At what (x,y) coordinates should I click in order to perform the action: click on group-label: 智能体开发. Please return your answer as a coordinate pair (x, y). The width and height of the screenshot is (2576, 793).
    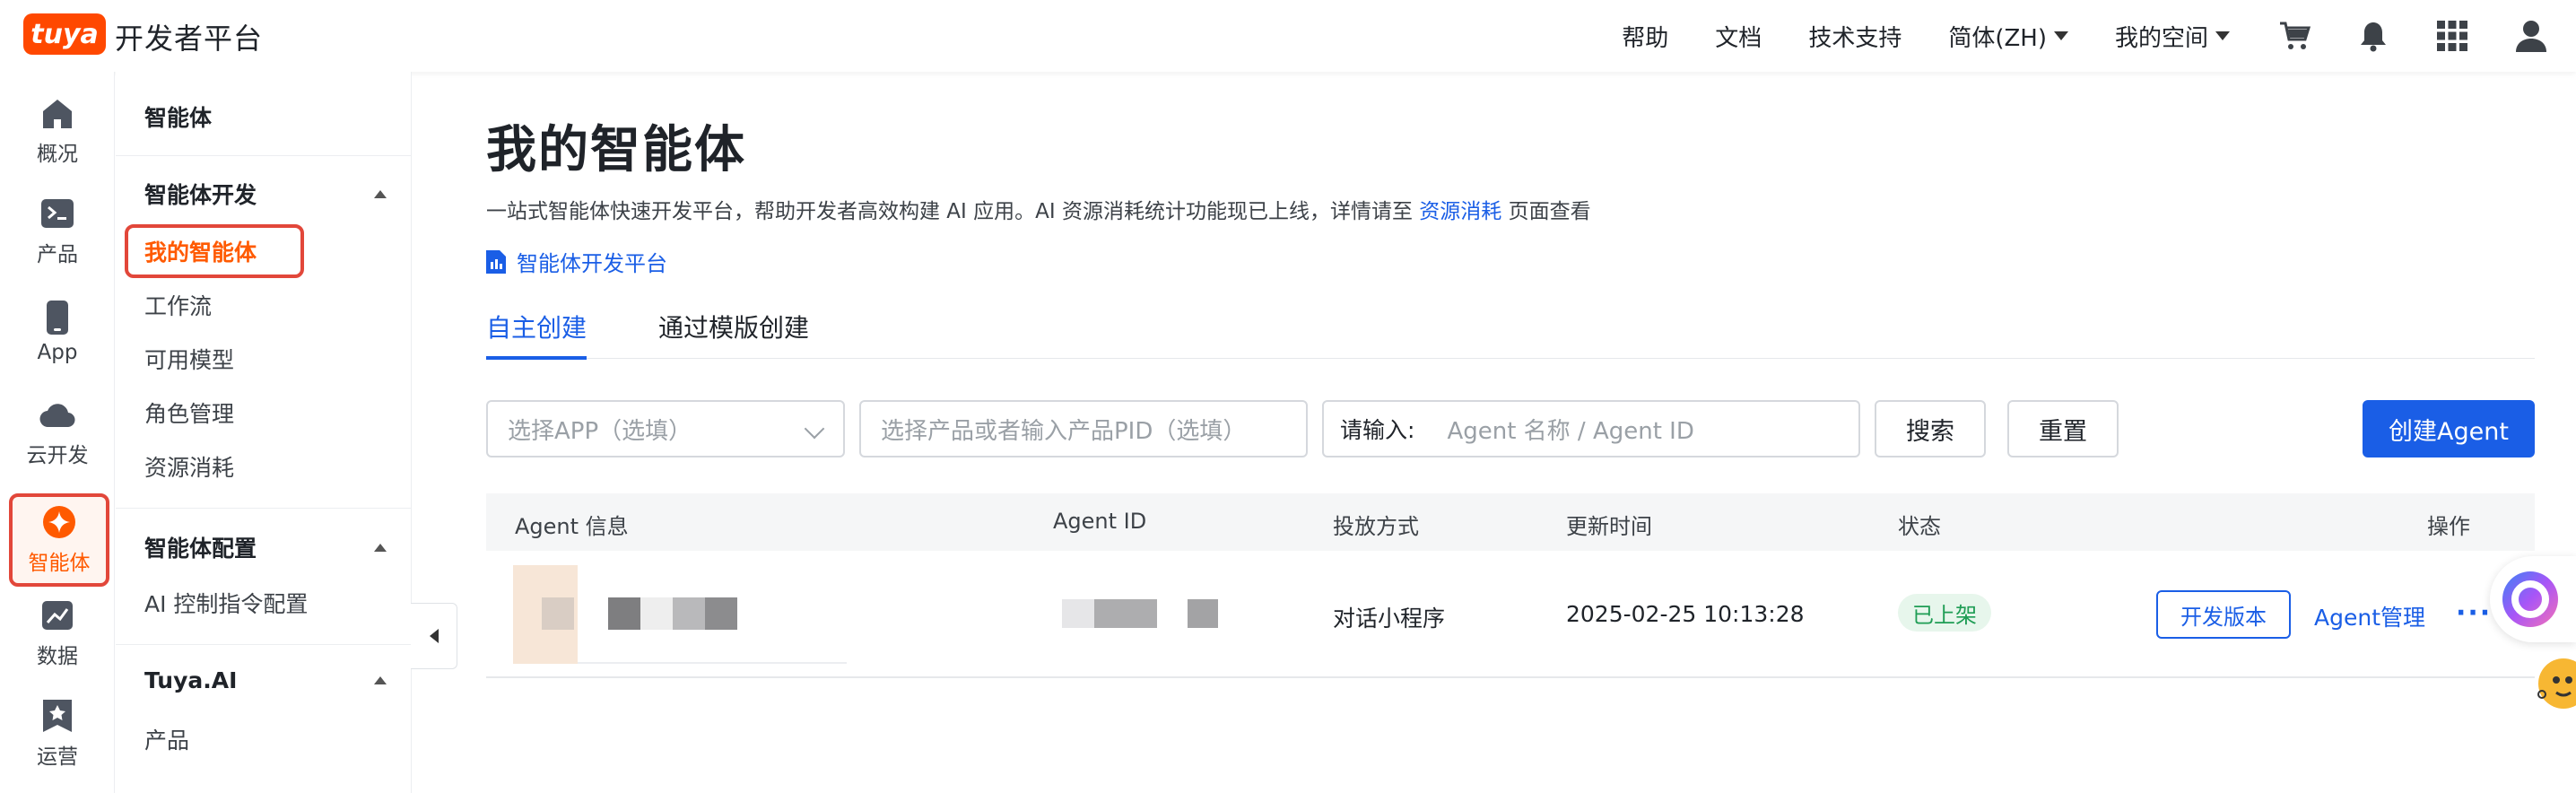
    Looking at the image, I should click on (200, 195).